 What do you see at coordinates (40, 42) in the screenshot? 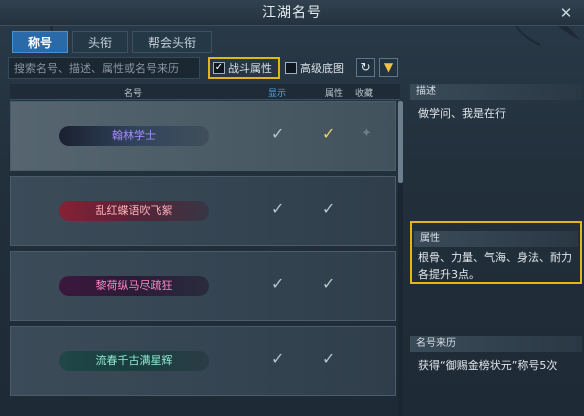
I see `tab-titles: 称号` at bounding box center [40, 42].